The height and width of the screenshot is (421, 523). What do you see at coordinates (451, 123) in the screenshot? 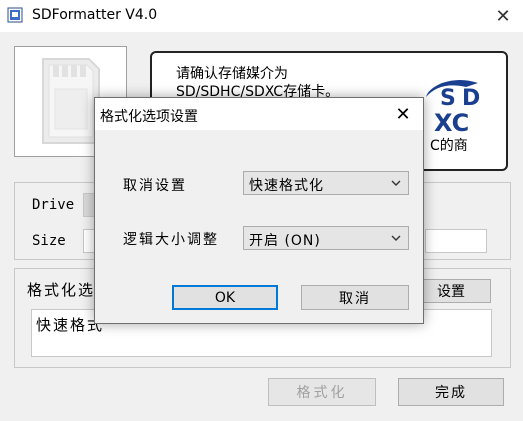
I see `svg-text: XC` at bounding box center [451, 123].